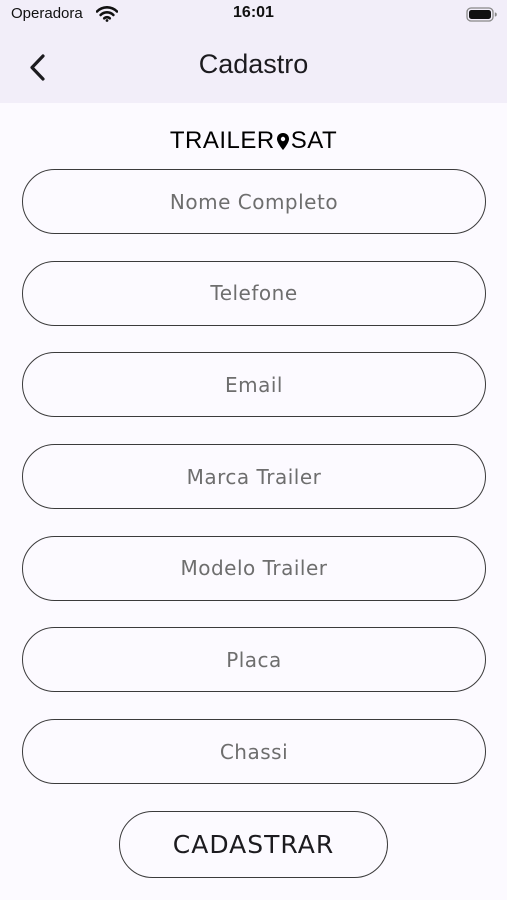 This screenshot has height=900, width=507. I want to click on phone-input, so click(254, 293).